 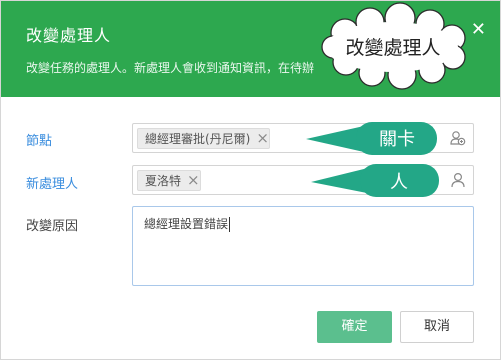 What do you see at coordinates (375, 180) in the screenshot?
I see `person-callout: 人` at bounding box center [375, 180].